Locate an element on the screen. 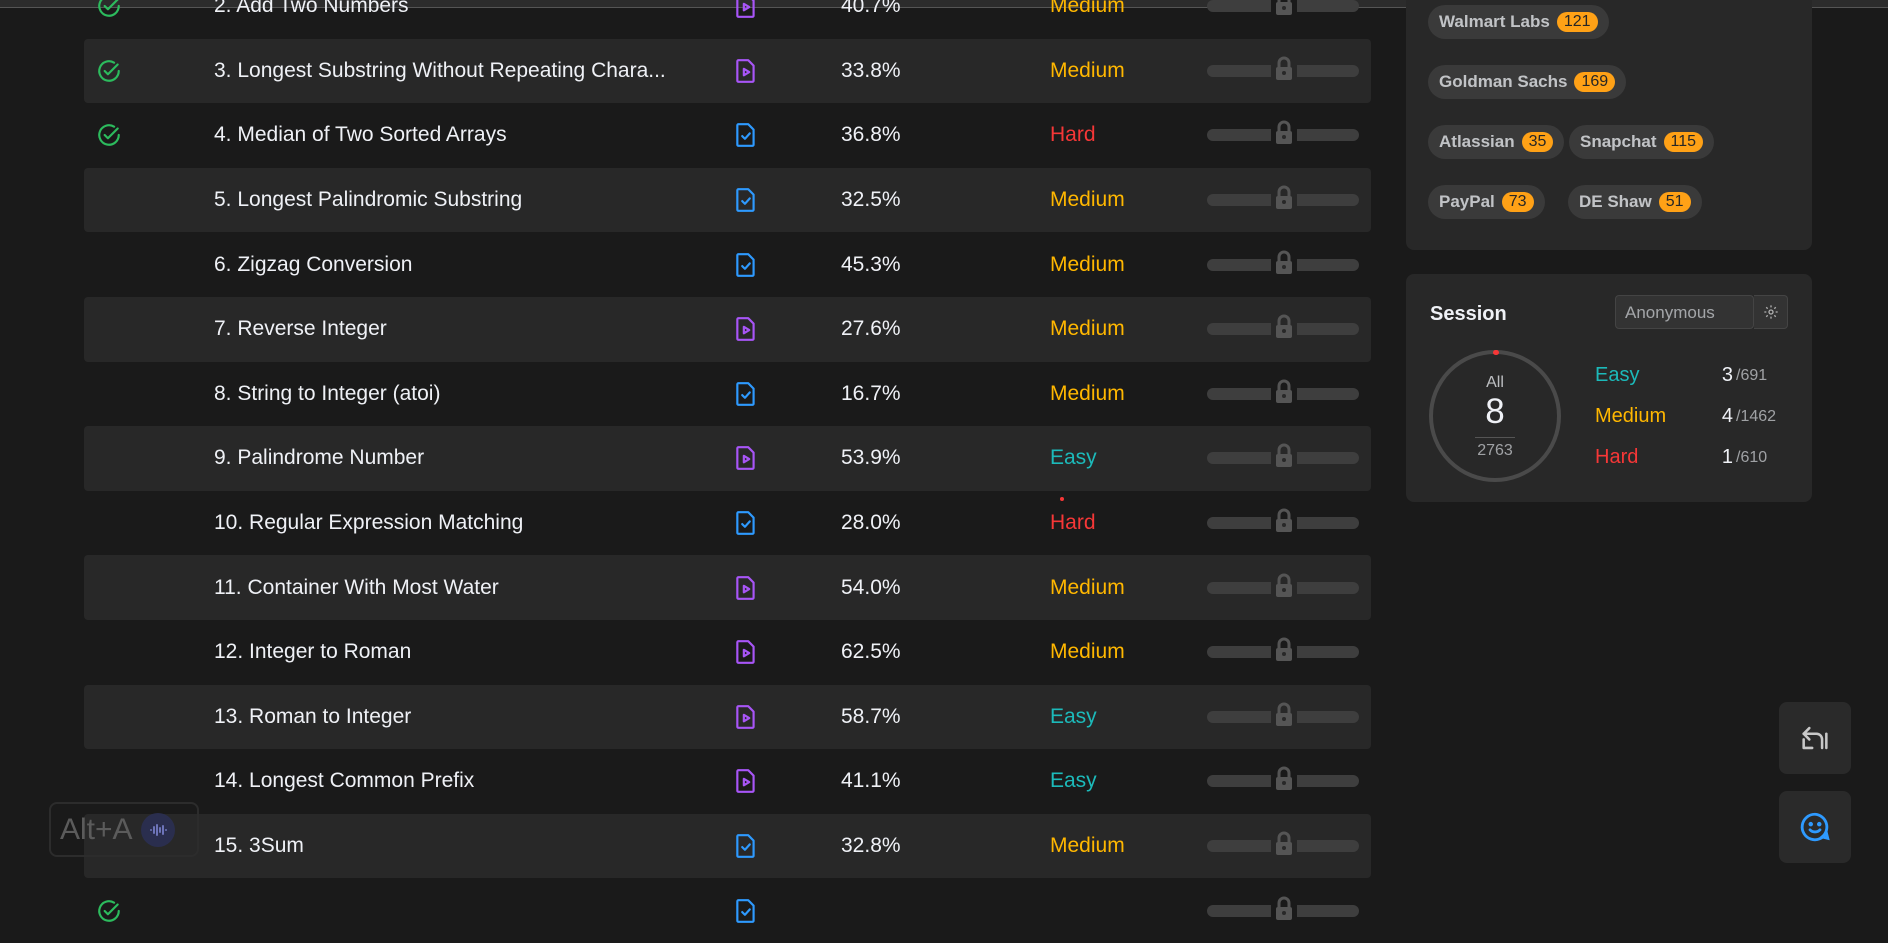 The height and width of the screenshot is (943, 1888). stat-label: Medium is located at coordinates (1631, 416).